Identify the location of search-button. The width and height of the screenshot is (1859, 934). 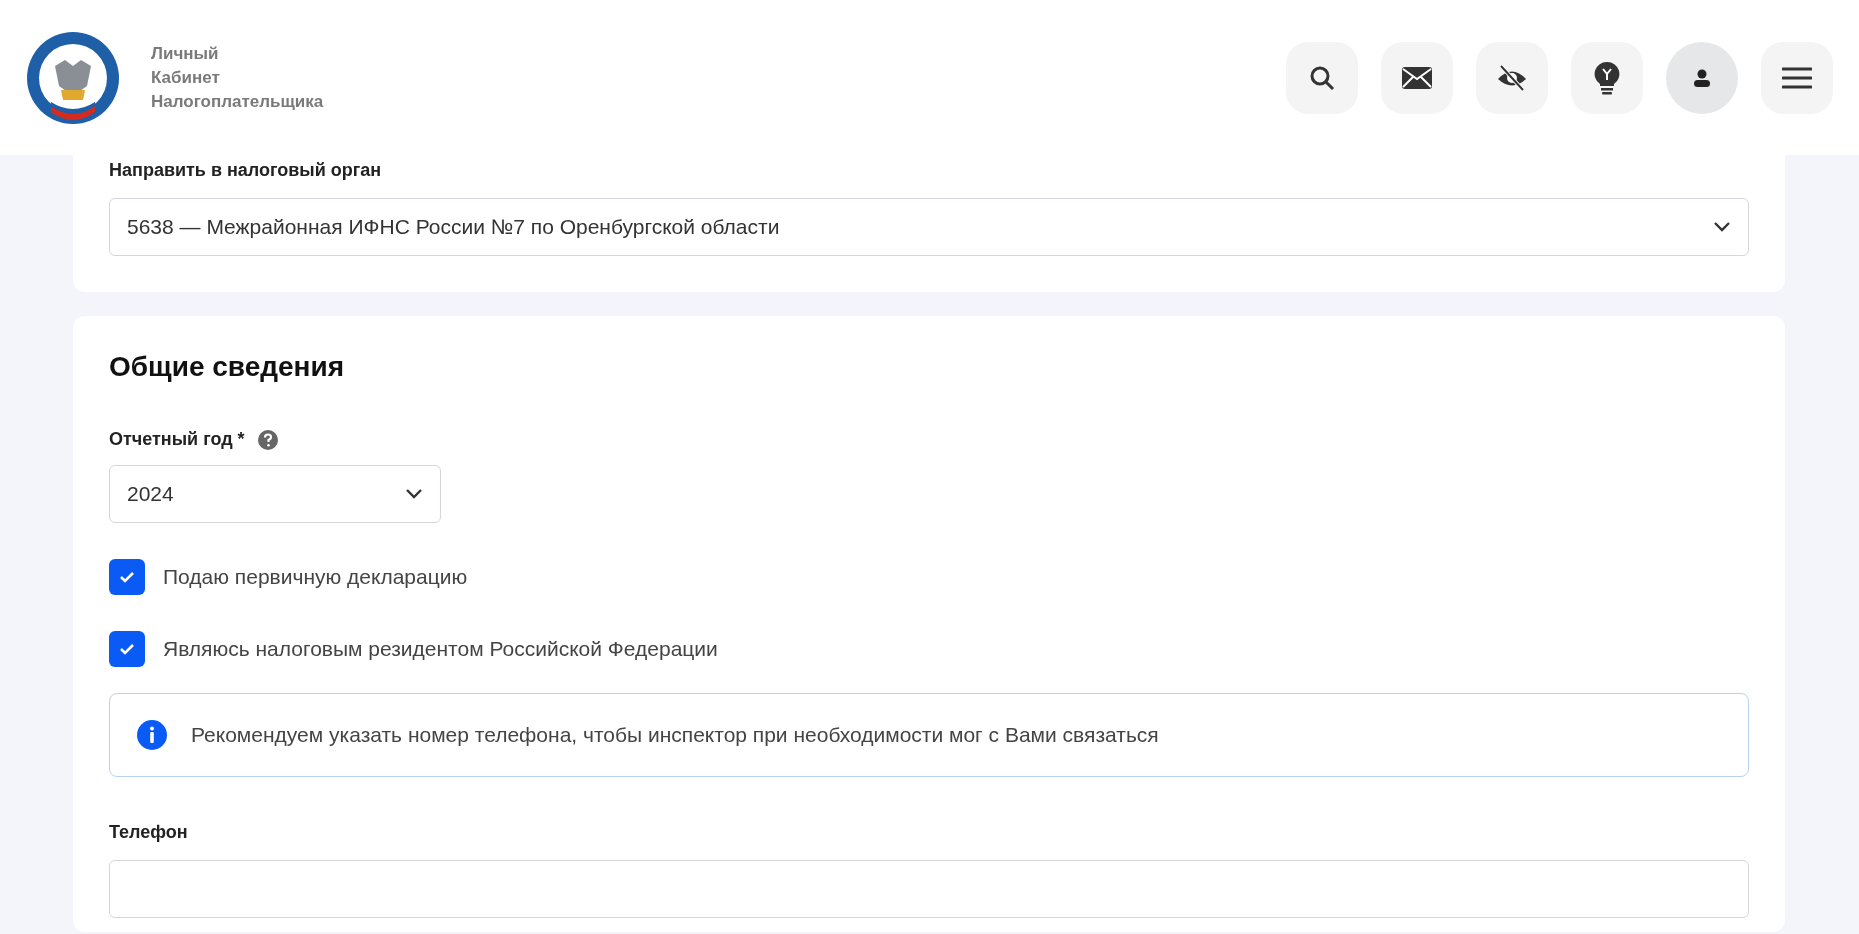
(1322, 77).